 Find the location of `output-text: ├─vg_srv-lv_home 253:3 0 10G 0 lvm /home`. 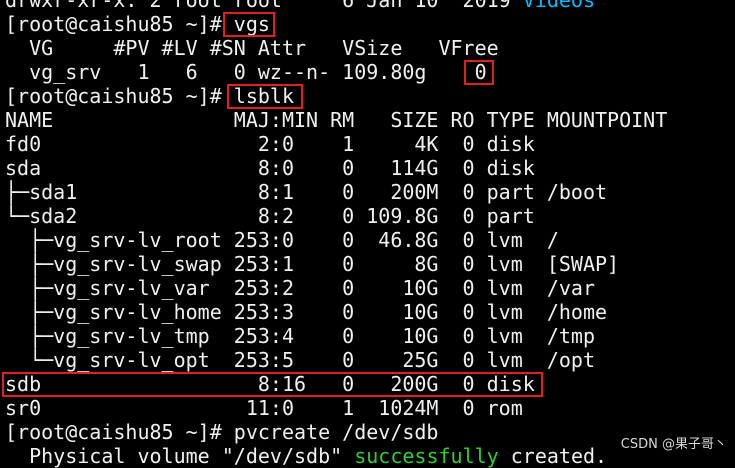

output-text: ├─vg_srv-lv_home 253:3 0 10G 0 lvm /home is located at coordinates (306, 312).